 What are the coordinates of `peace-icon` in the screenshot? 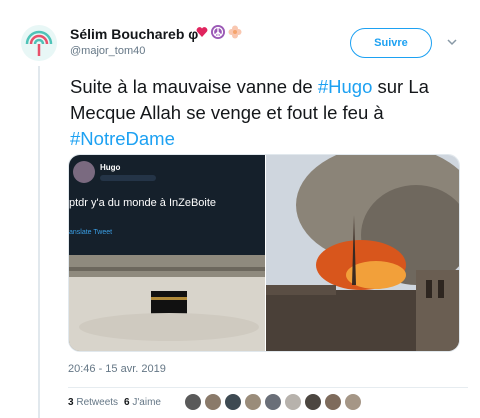 It's located at (218, 32).